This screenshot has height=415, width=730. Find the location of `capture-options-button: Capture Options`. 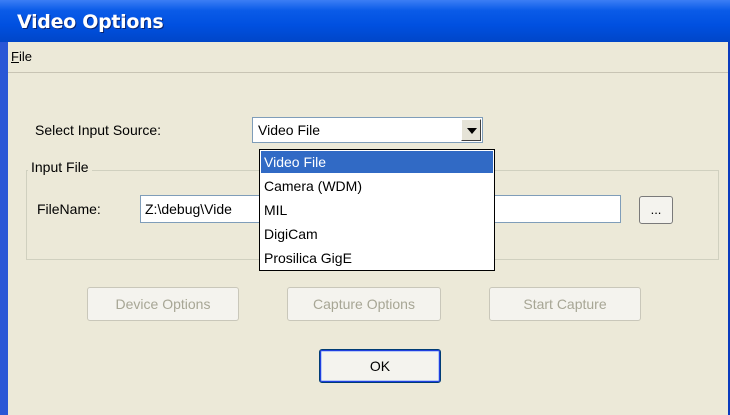

capture-options-button: Capture Options is located at coordinates (364, 304).